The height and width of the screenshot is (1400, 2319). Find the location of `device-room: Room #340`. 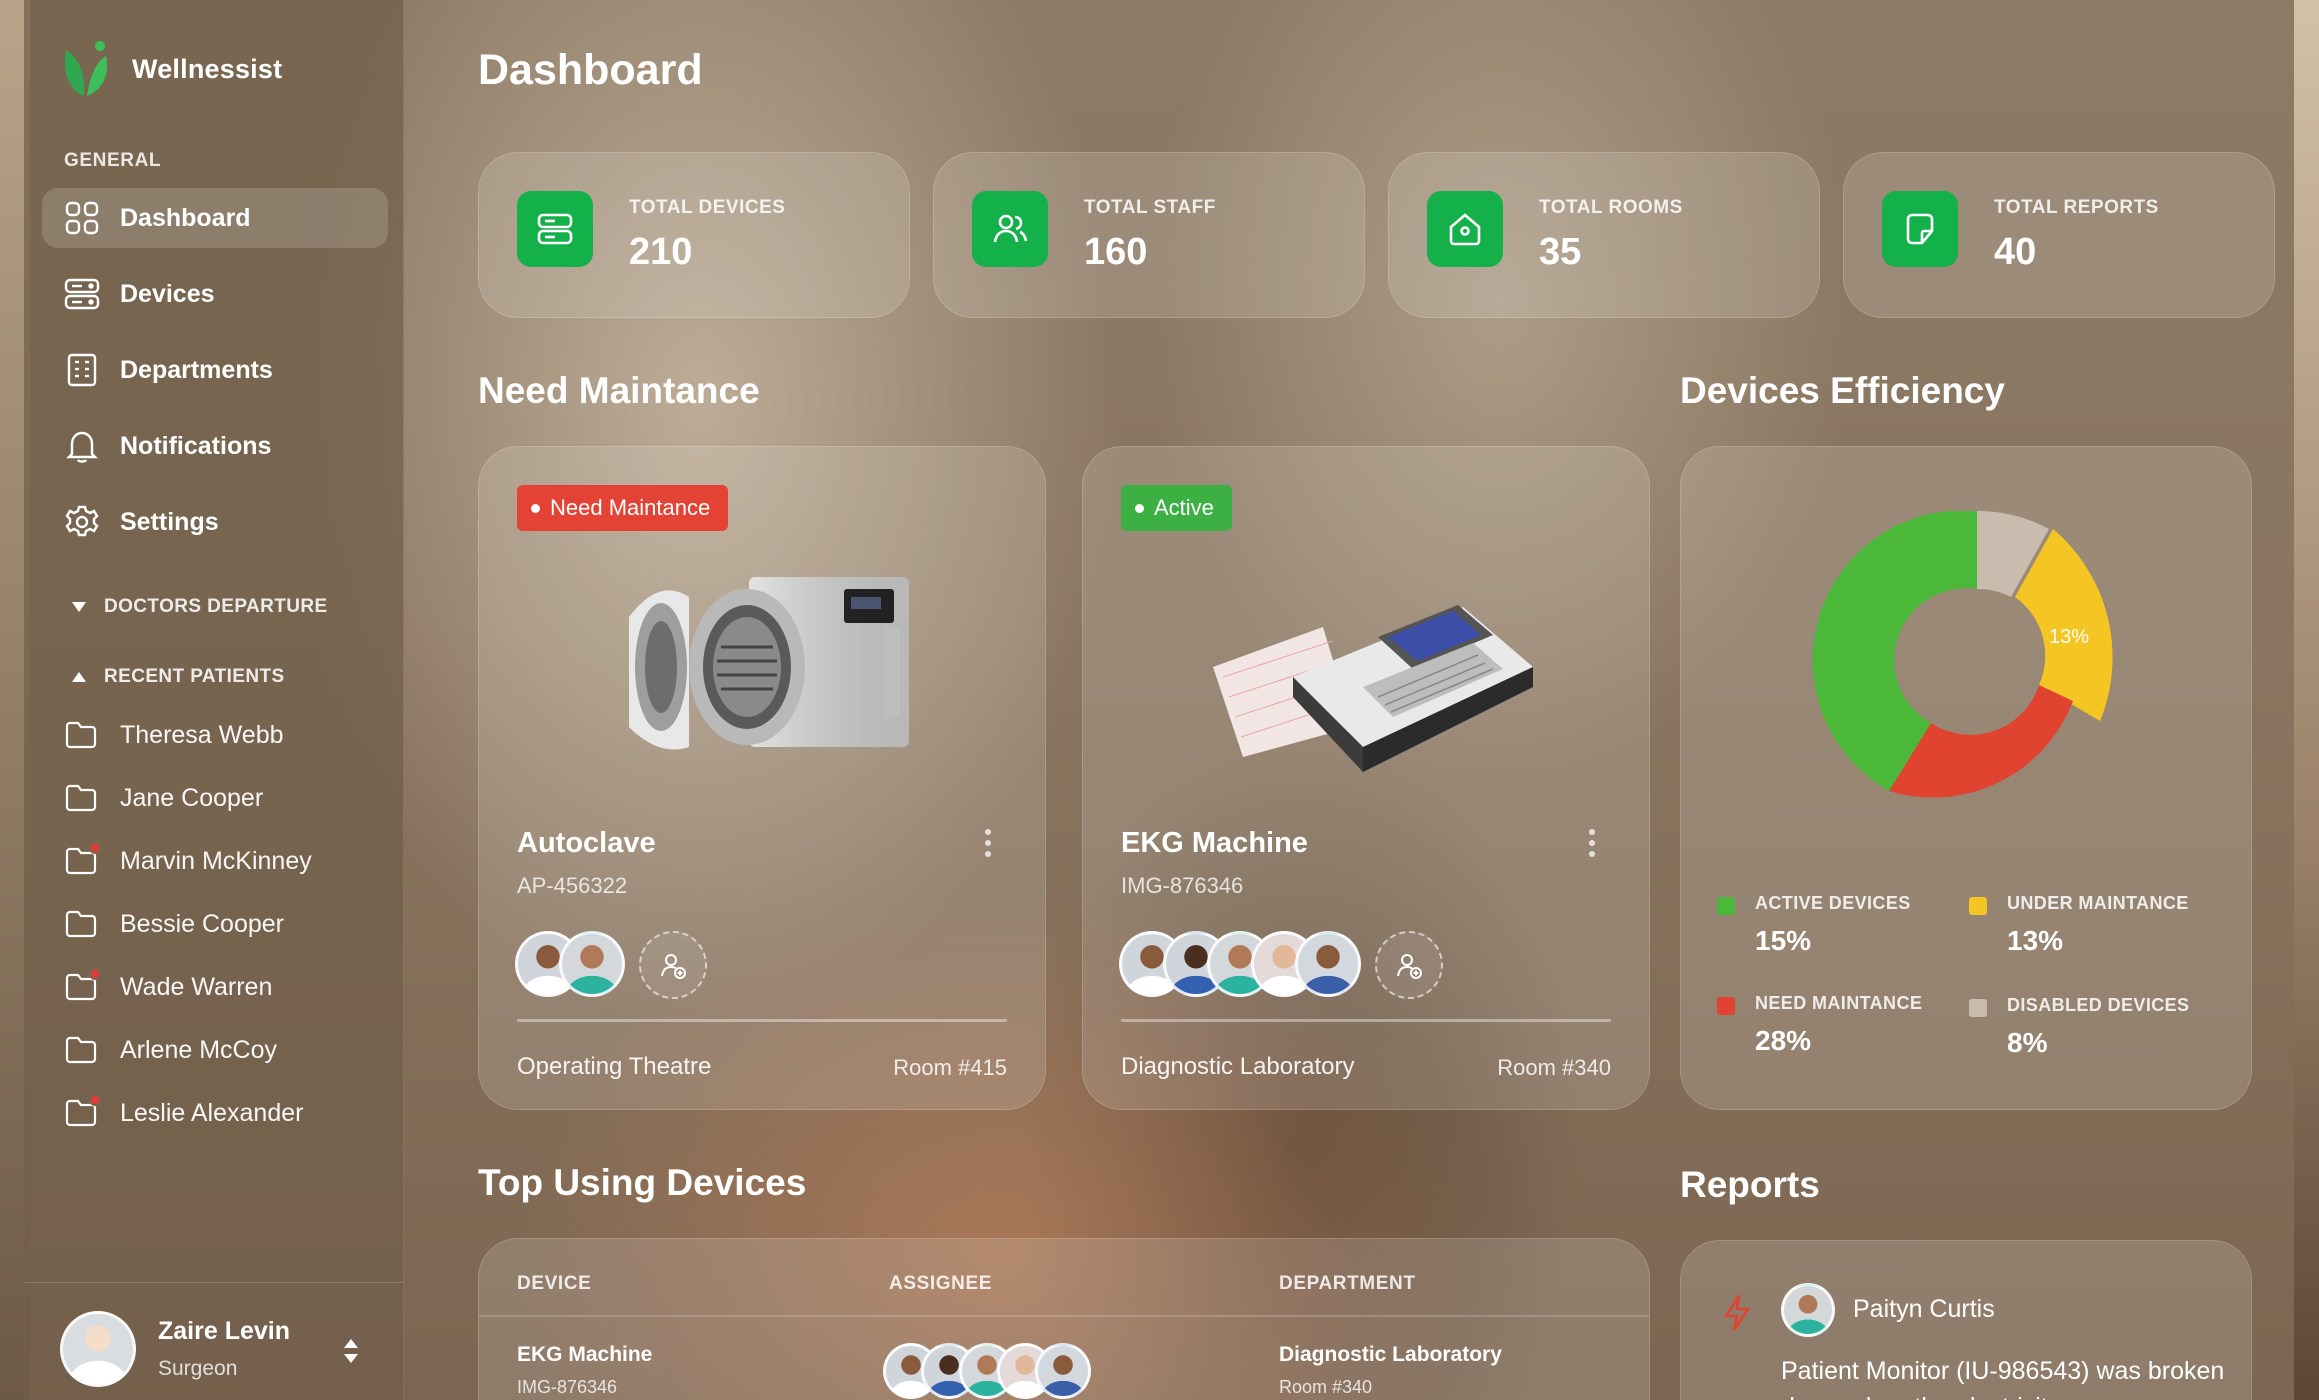

device-room: Room #340 is located at coordinates (1554, 1067).